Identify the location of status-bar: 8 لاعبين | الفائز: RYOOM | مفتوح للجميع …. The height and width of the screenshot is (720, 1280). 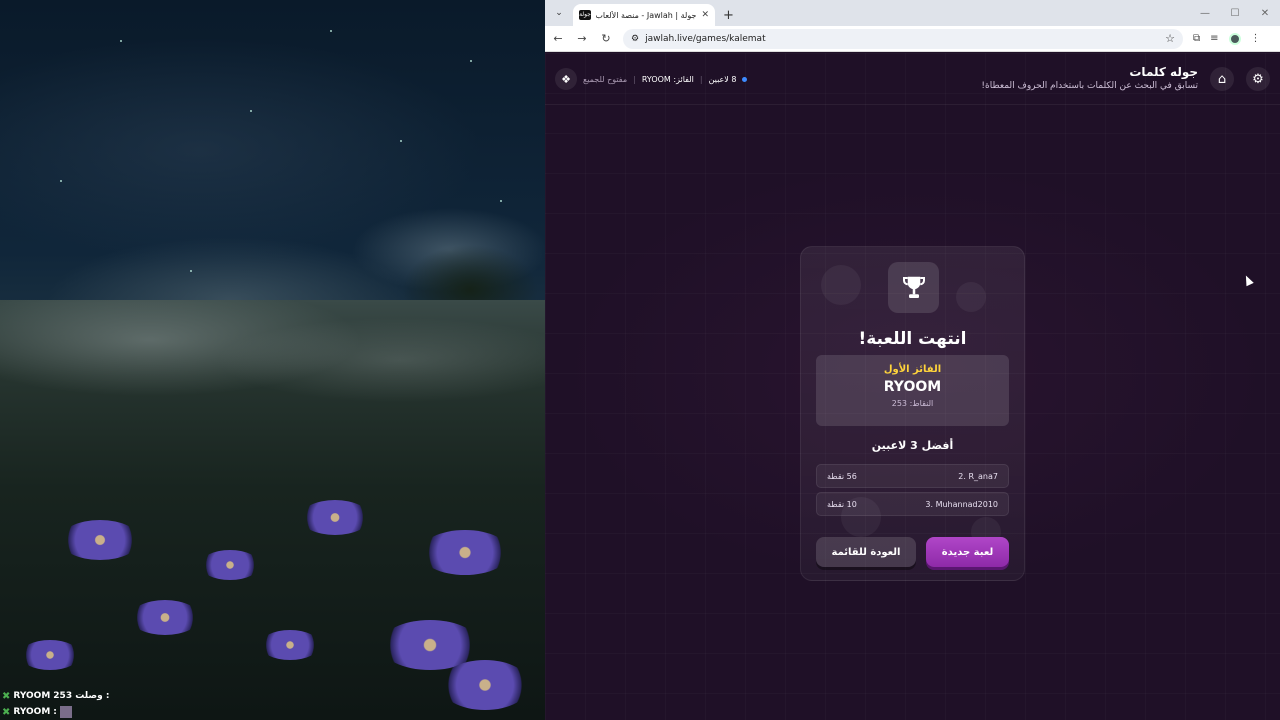
(651, 79).